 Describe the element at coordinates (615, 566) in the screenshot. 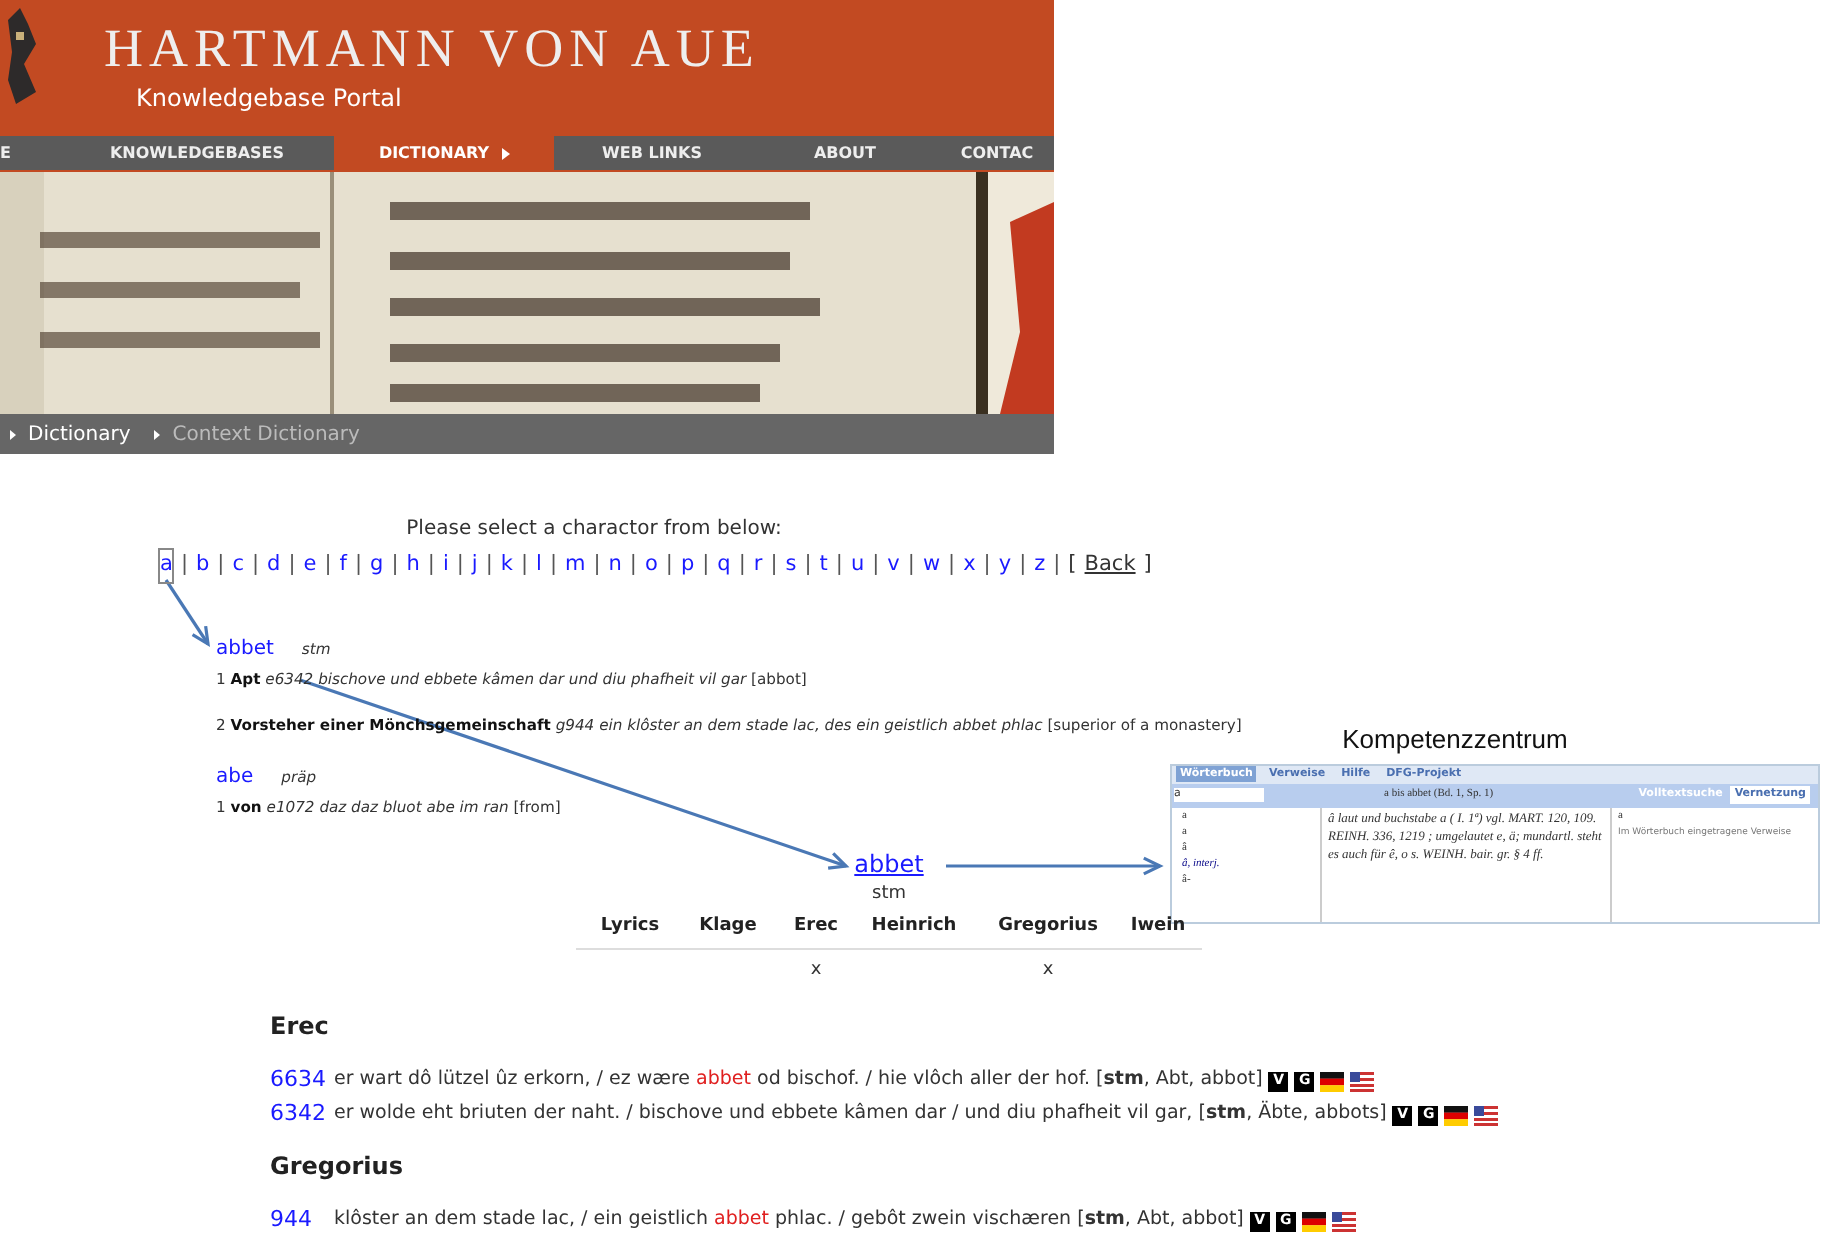

I see `letter-link: n` at that location.